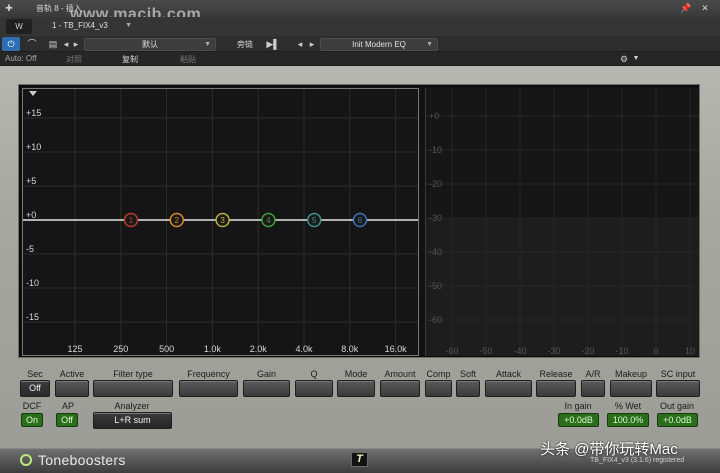 The image size is (720, 473). What do you see at coordinates (593, 388) in the screenshot?
I see `ar-control` at bounding box center [593, 388].